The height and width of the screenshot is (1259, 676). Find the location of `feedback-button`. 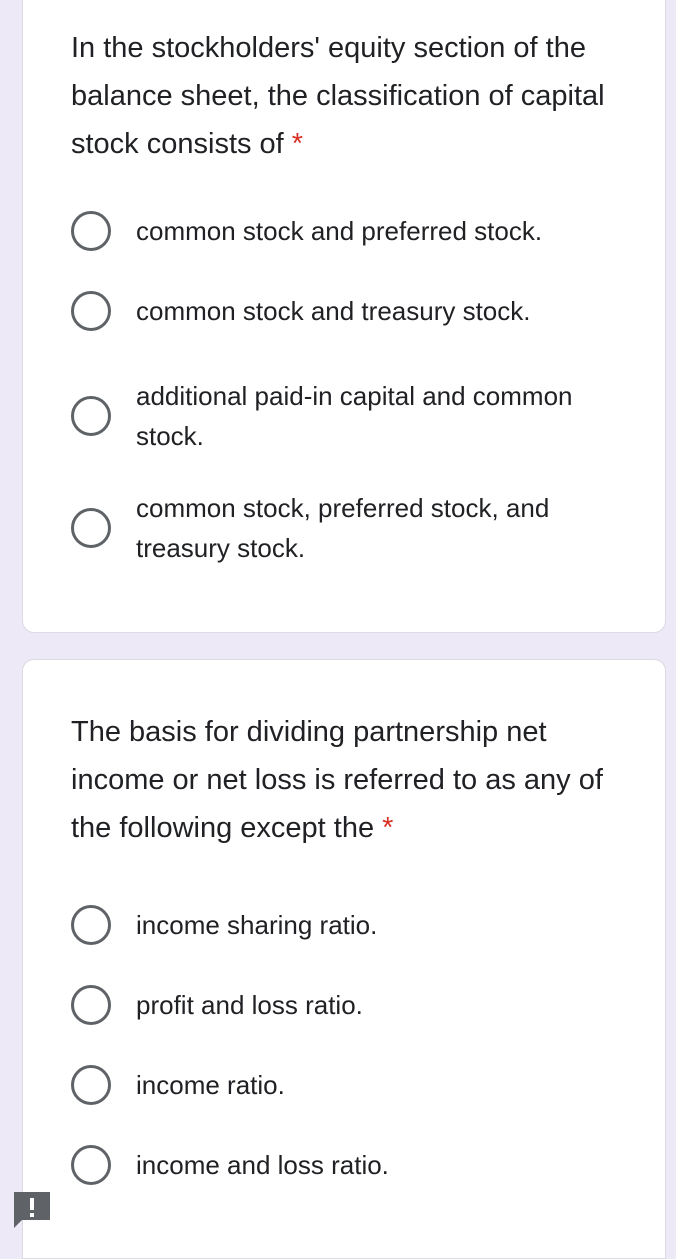

feedback-button is located at coordinates (32, 1210).